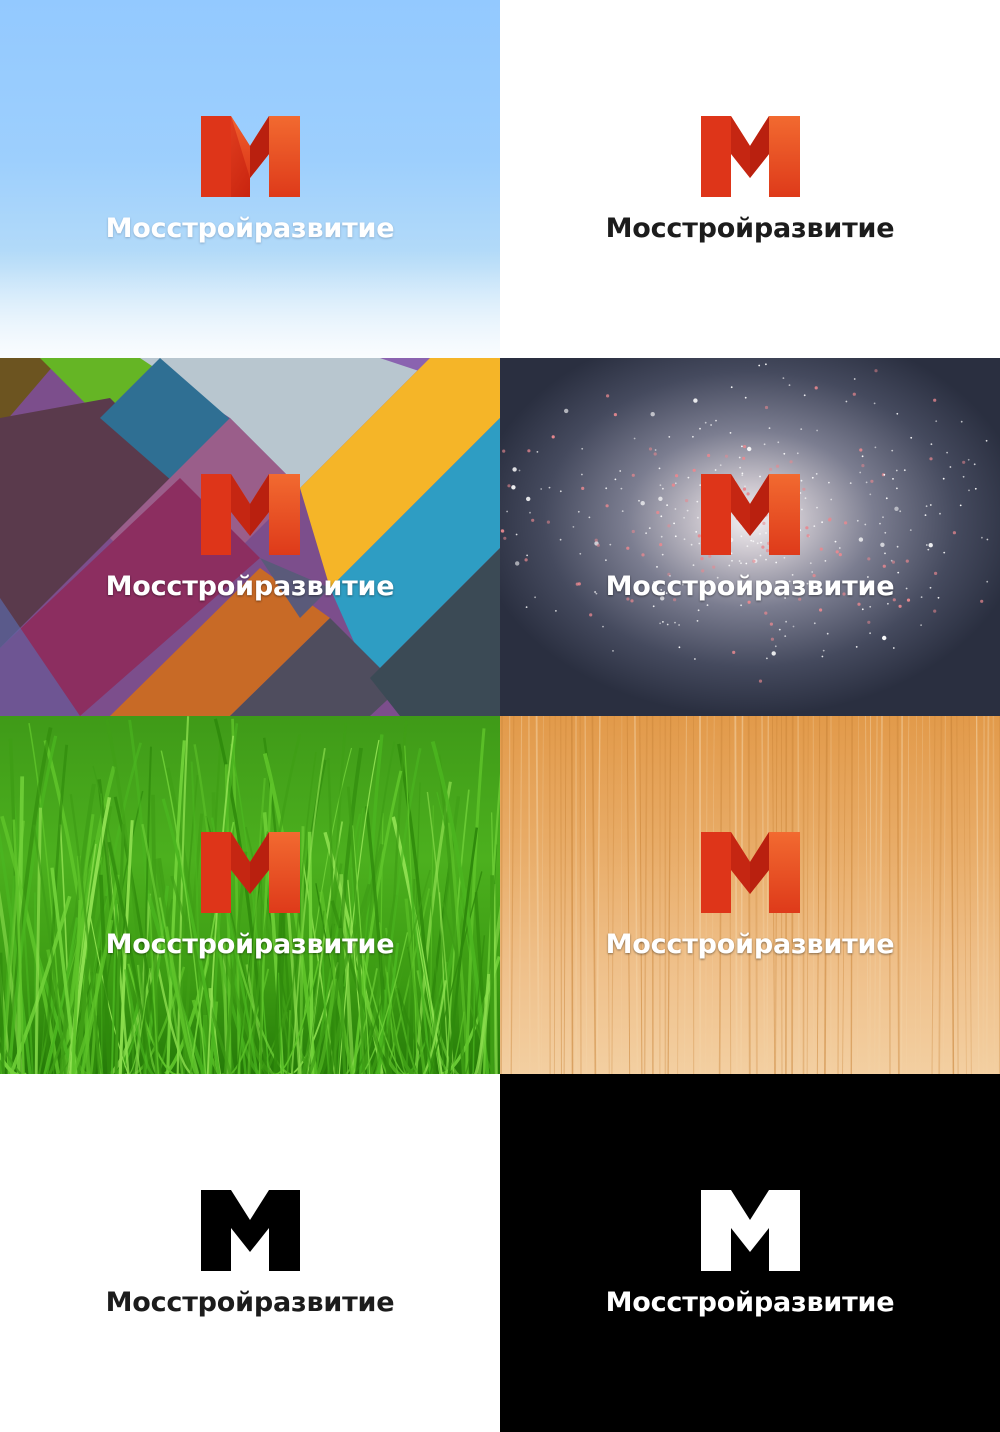 The height and width of the screenshot is (1432, 1000). I want to click on panel-white-mono: Мосстройразвитие, so click(250, 1253).